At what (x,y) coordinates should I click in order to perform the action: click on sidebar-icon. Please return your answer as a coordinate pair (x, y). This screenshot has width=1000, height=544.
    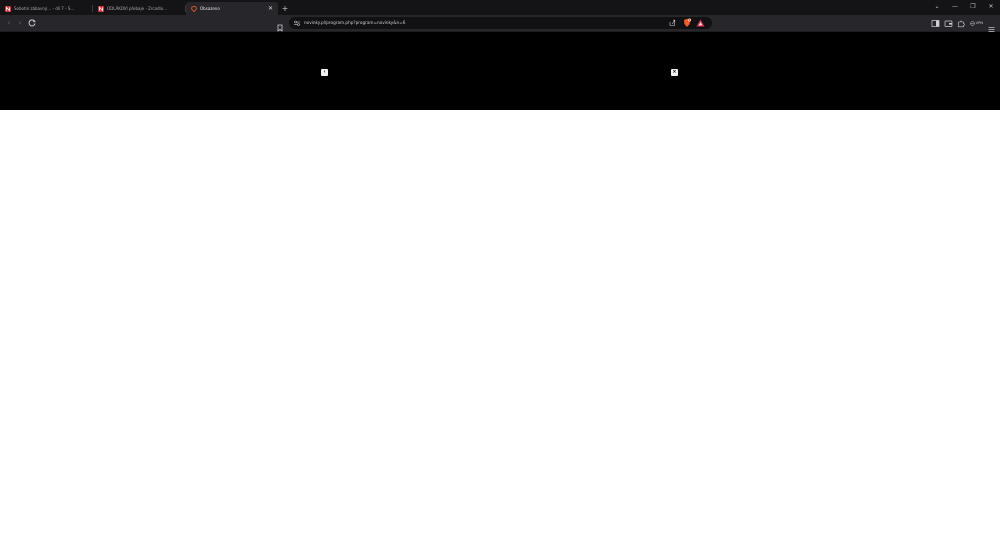
    Looking at the image, I should click on (935, 23).